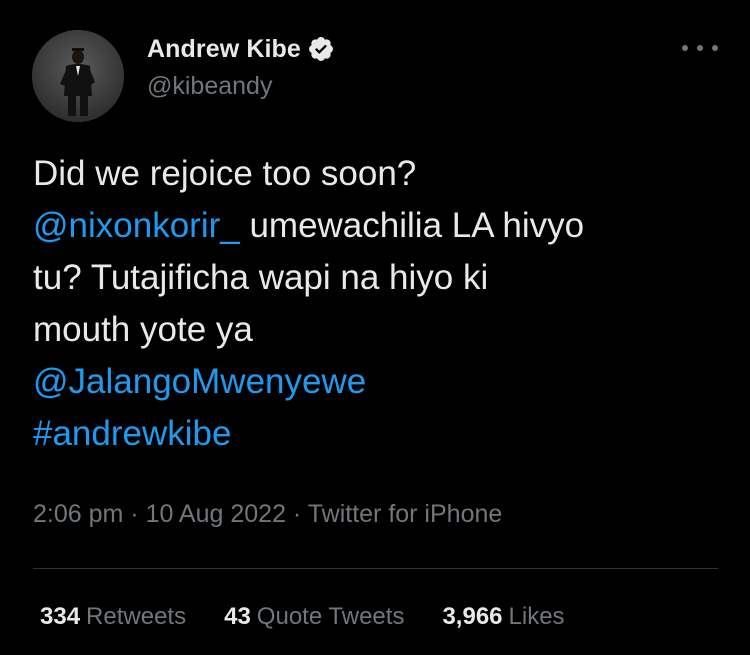 This screenshot has width=750, height=655. Describe the element at coordinates (412, 225) in the screenshot. I see `tweet-text-segment: umewachilia LA hivyo` at that location.